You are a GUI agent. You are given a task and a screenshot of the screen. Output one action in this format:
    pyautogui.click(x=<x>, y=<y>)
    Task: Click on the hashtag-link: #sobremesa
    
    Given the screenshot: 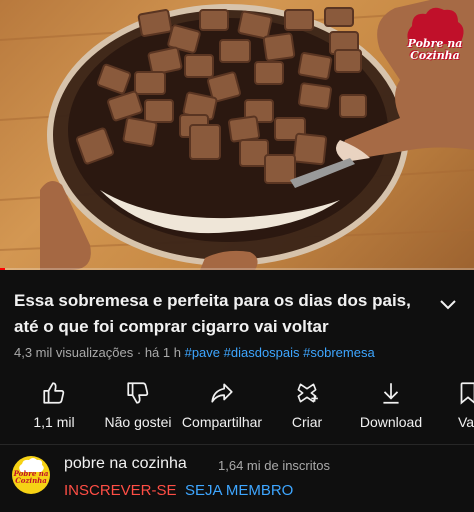 What is the action you would take?
    pyautogui.click(x=339, y=352)
    